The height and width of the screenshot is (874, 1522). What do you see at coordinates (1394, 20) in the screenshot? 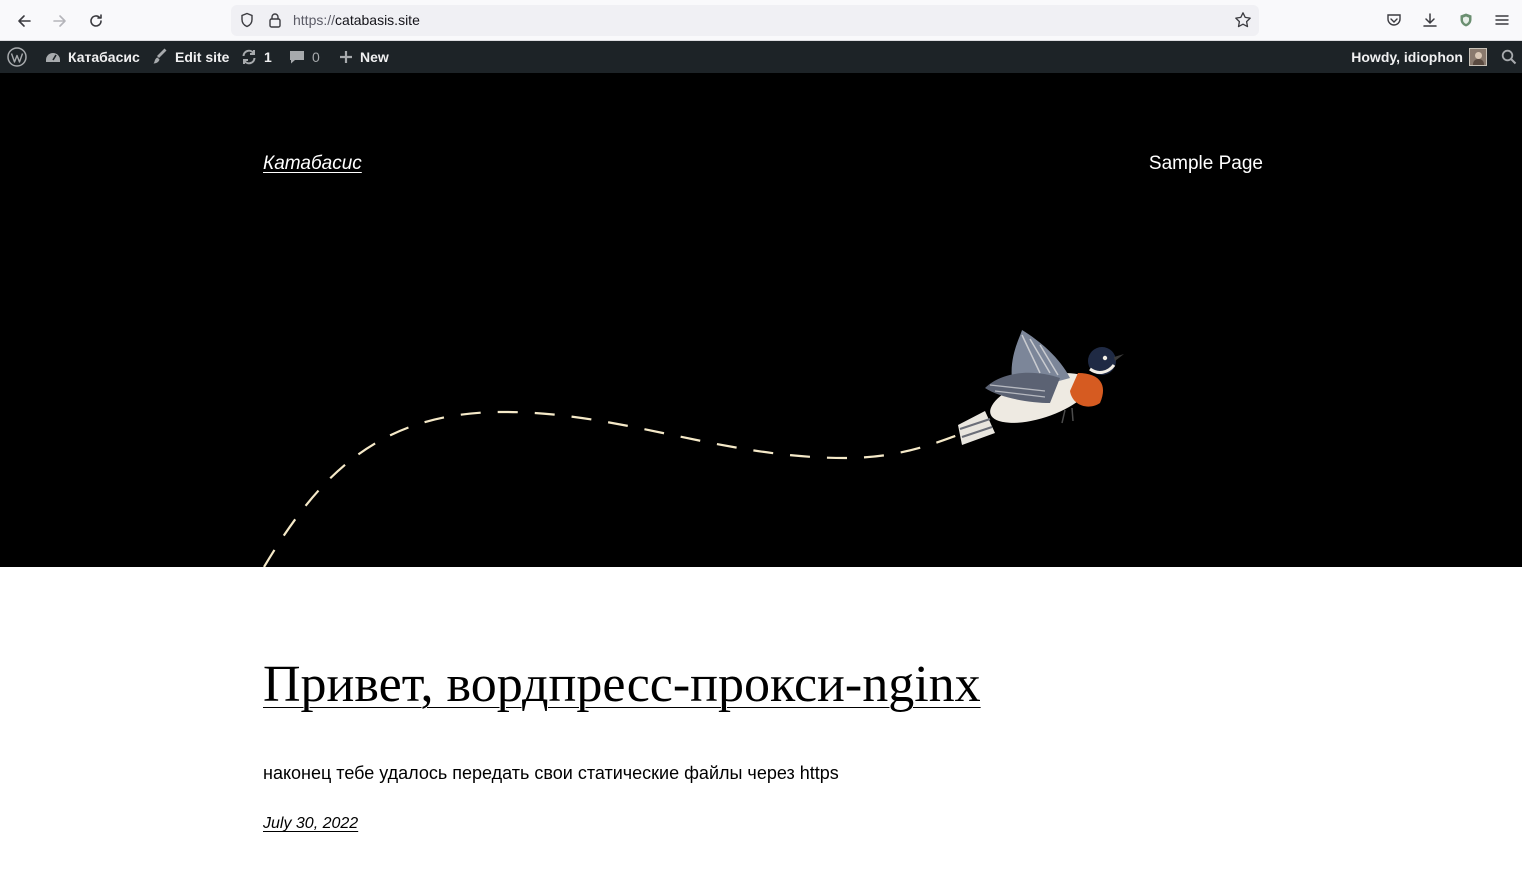
I see `pocket-icon` at bounding box center [1394, 20].